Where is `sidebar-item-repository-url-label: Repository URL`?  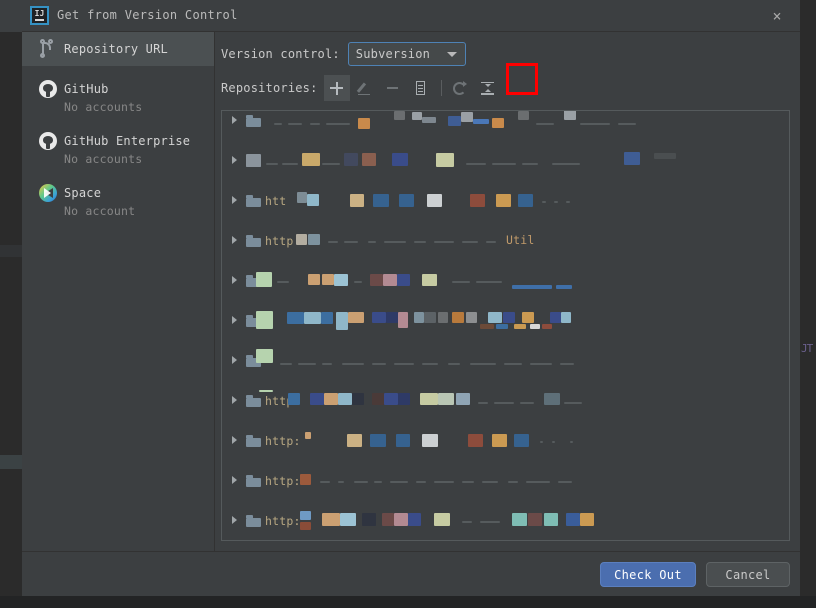 sidebar-item-repository-url-label: Repository URL is located at coordinates (116, 49).